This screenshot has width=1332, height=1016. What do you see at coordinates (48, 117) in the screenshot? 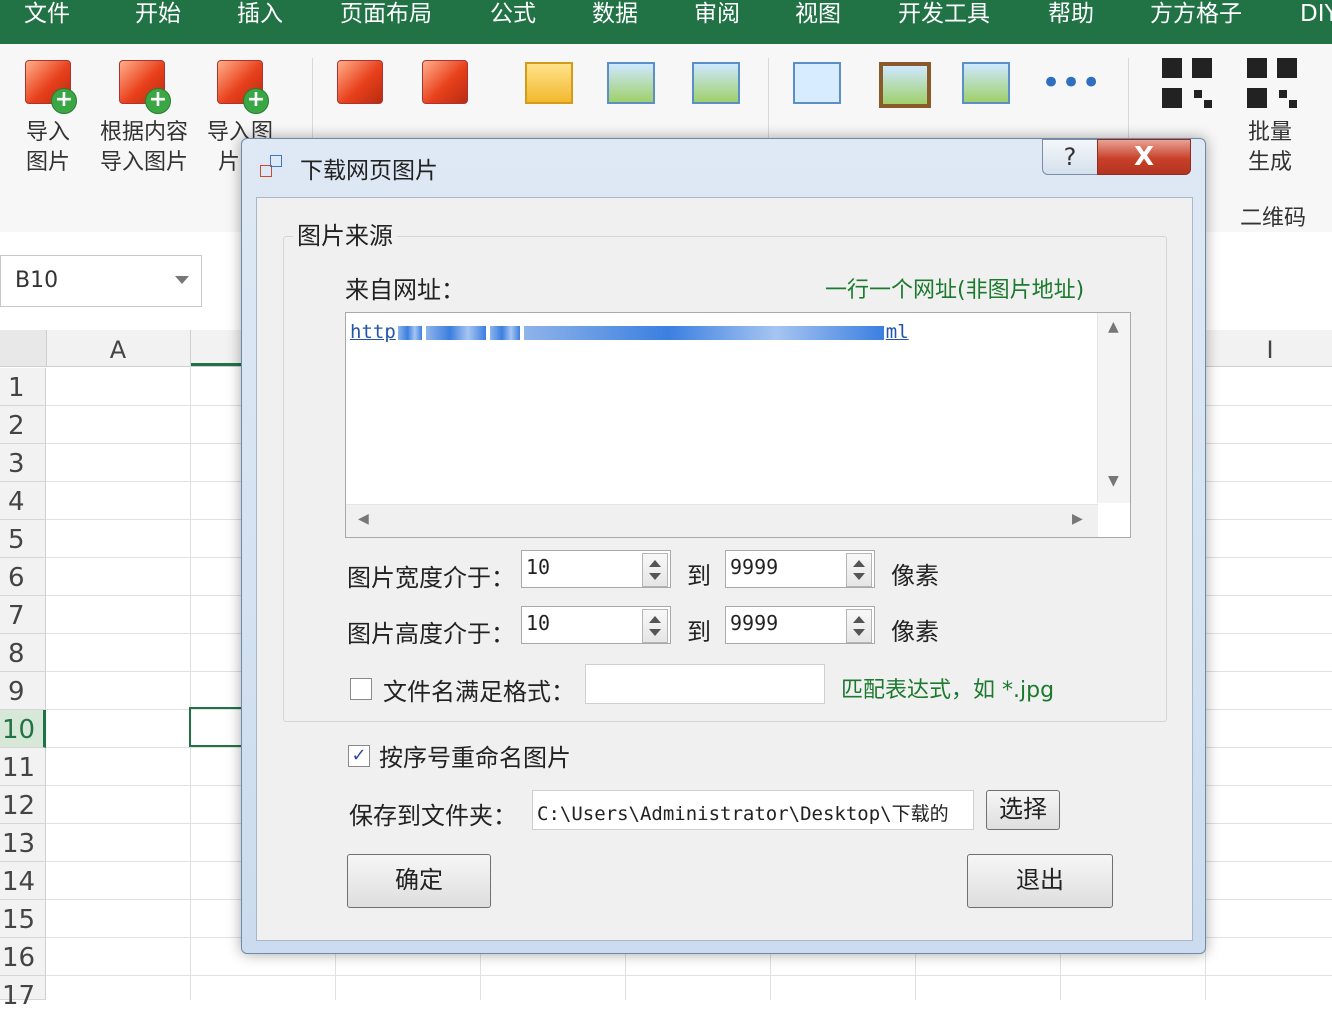
I see `import-picture-button: + 导入 图片` at bounding box center [48, 117].